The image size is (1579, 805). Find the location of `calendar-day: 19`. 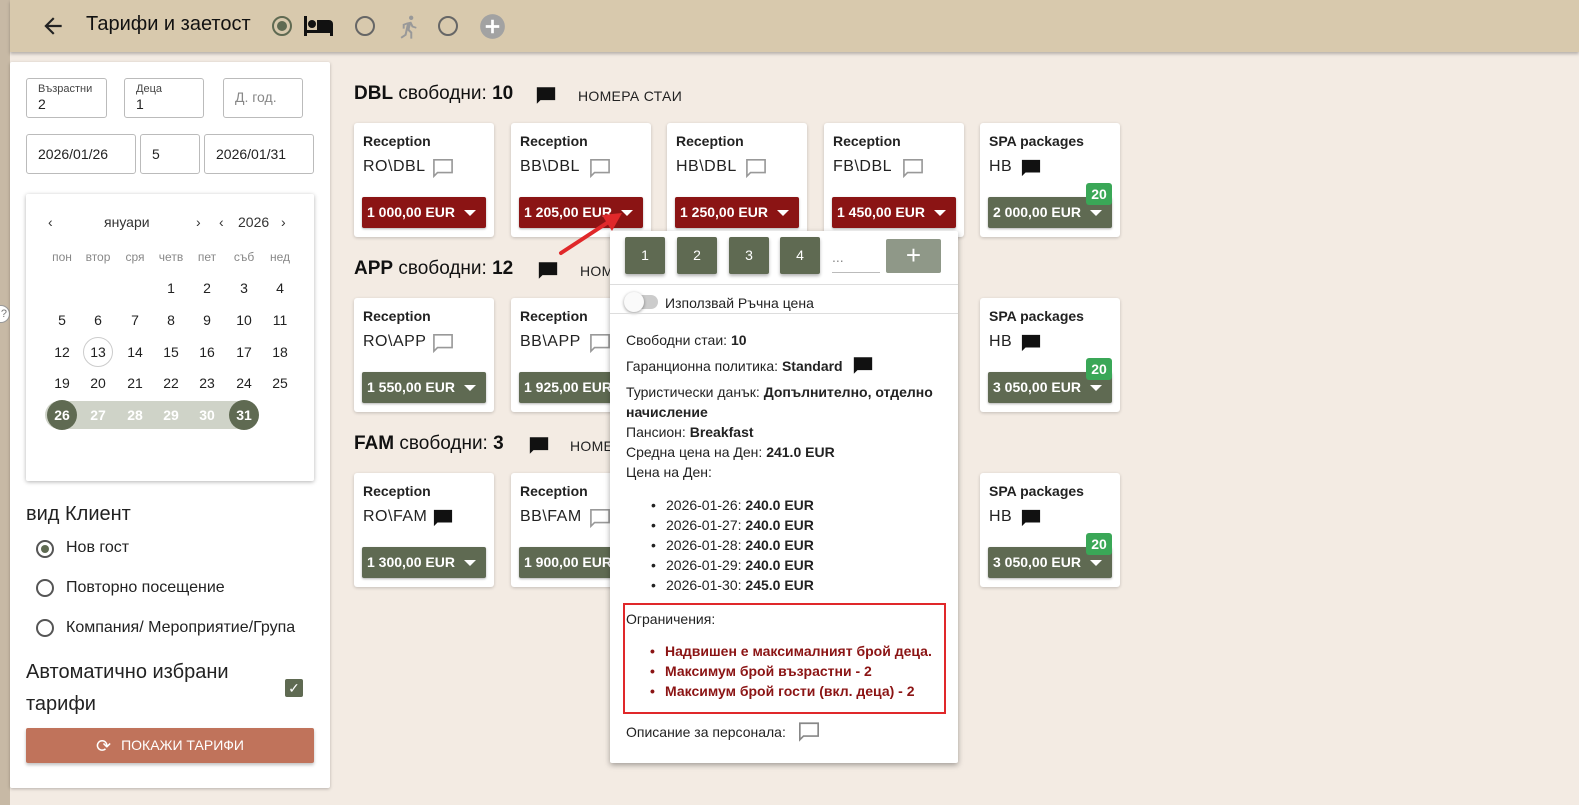

calendar-day: 19 is located at coordinates (62, 383).